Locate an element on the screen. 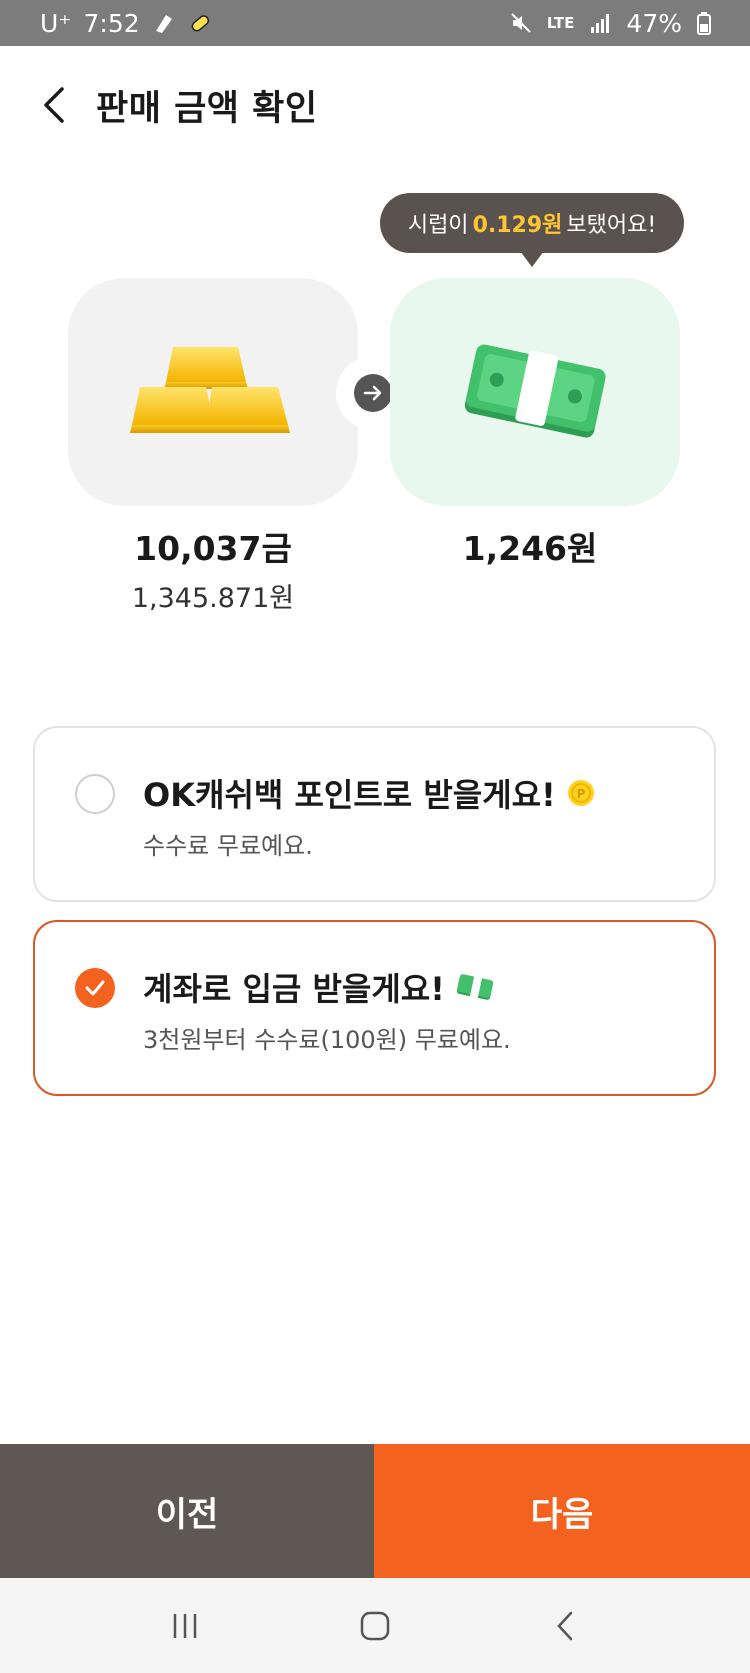 This screenshot has height=1673, width=750. gold-value: 1,345.871원 is located at coordinates (213, 598).